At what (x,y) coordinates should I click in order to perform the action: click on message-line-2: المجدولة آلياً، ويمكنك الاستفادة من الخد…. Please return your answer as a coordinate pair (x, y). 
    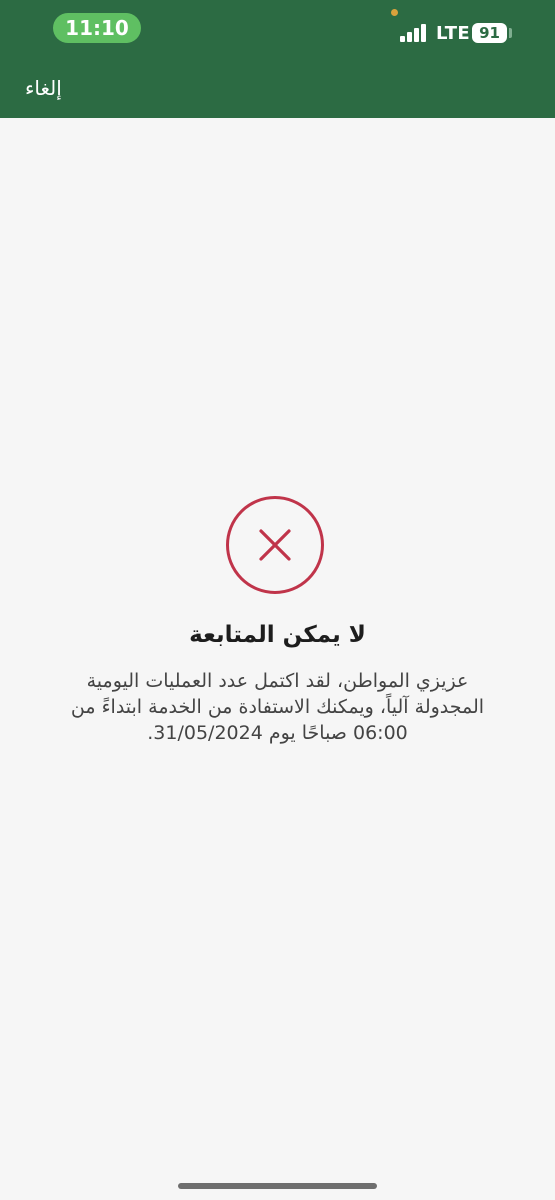
    Looking at the image, I should click on (277, 707).